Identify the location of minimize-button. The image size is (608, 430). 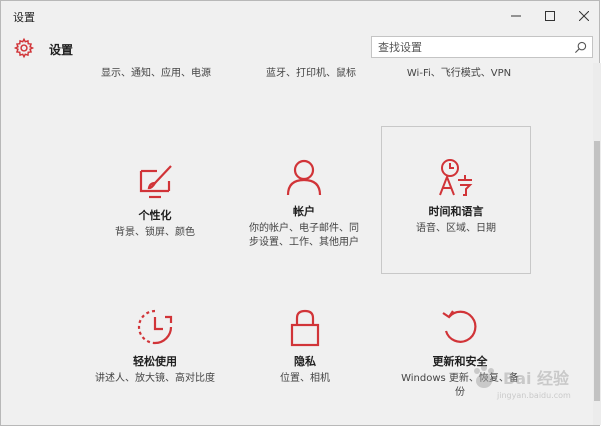
(516, 16).